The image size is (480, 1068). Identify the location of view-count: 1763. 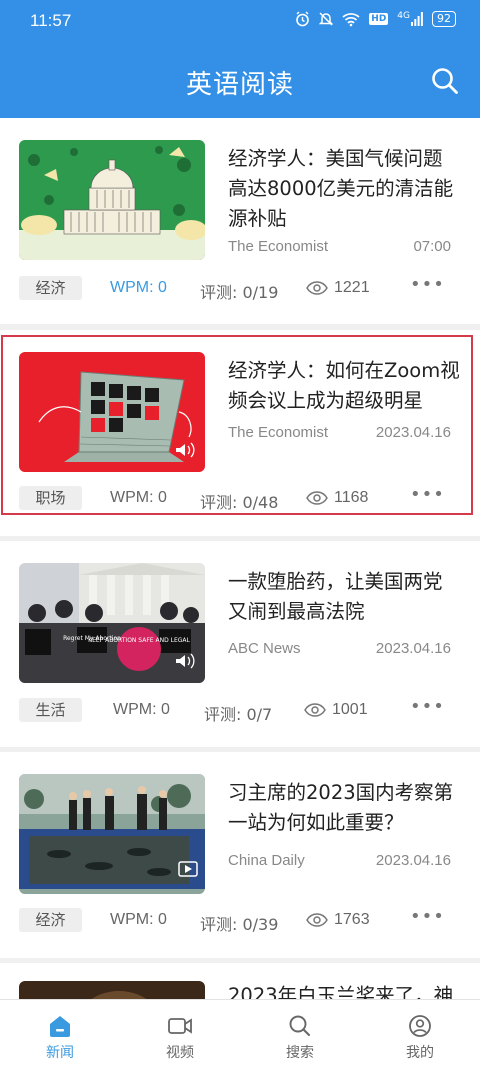
(338, 920).